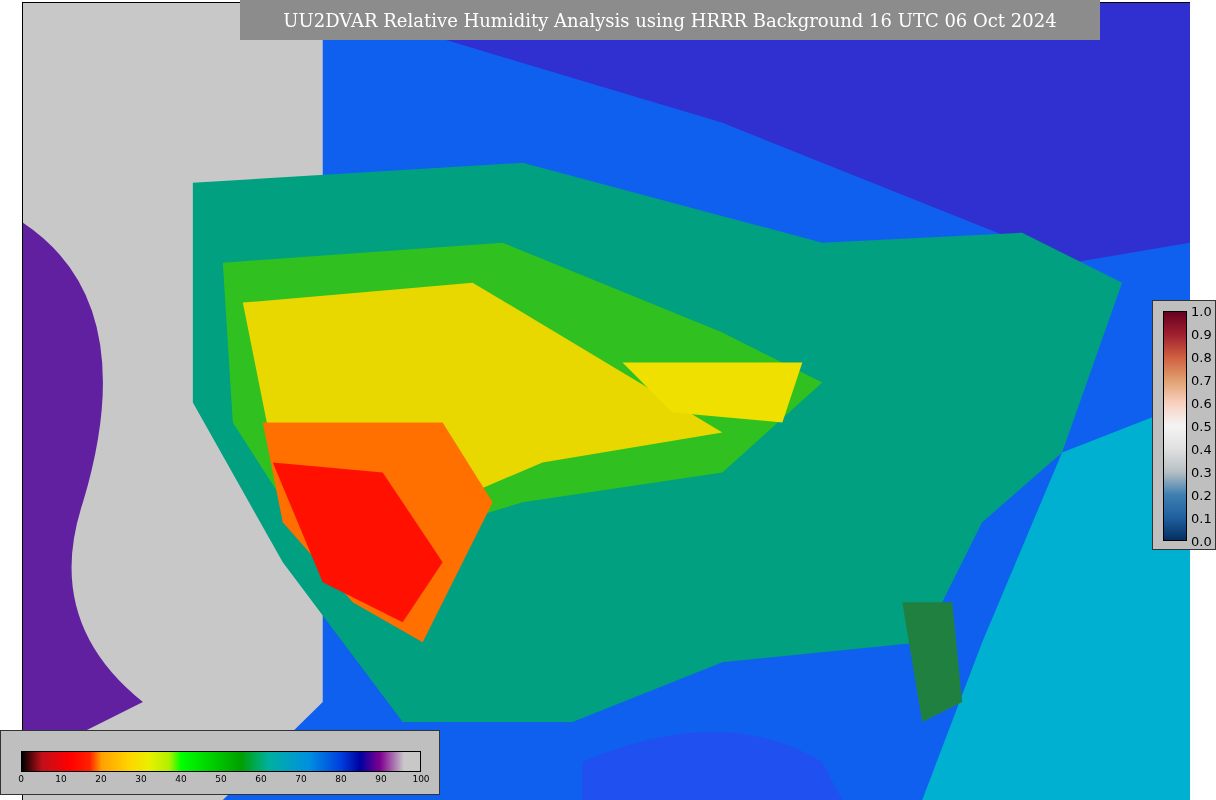  I want to click on map-title: UU2DVAR Relative Humidity Analysis using HRRR Background 16 UTC 06 Oct 2024, so click(670, 20).